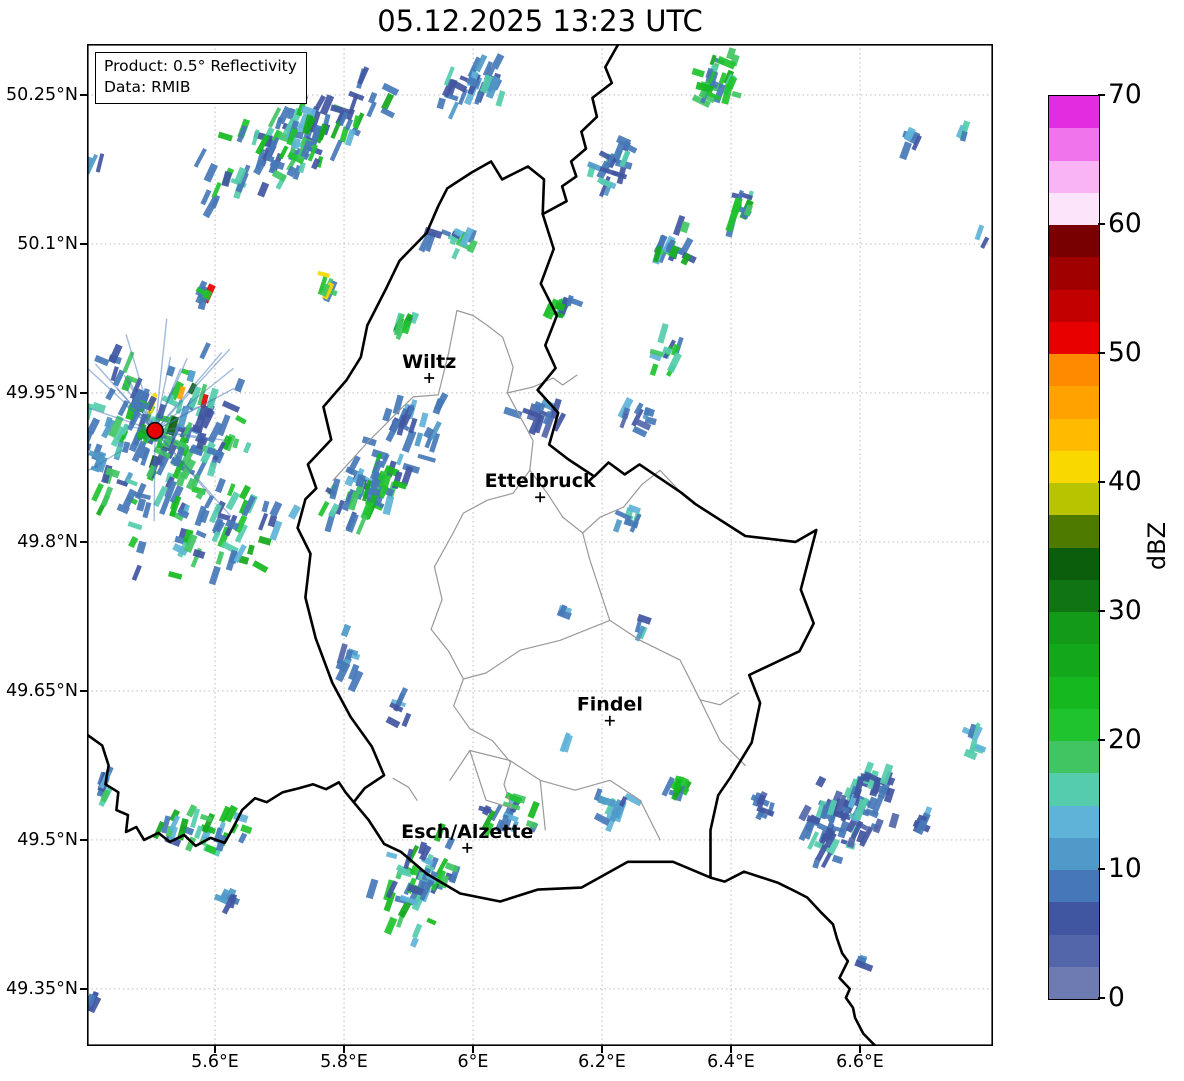 The width and height of the screenshot is (1184, 1081). Describe the element at coordinates (1125, 739) in the screenshot. I see `colorbar-tick-label: 20` at that location.